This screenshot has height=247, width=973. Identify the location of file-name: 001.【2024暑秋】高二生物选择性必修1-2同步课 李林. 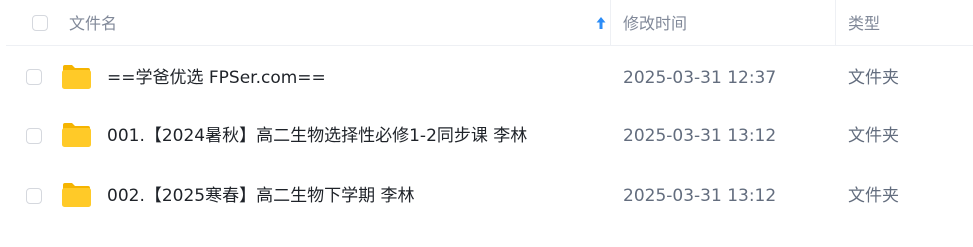
(317, 136).